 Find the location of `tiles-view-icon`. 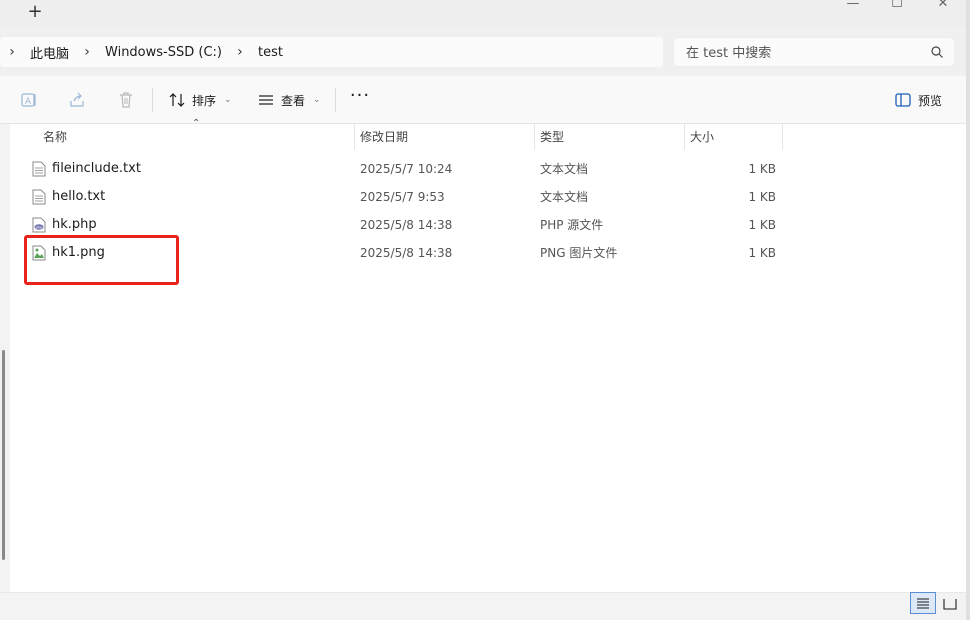

tiles-view-icon is located at coordinates (950, 604).